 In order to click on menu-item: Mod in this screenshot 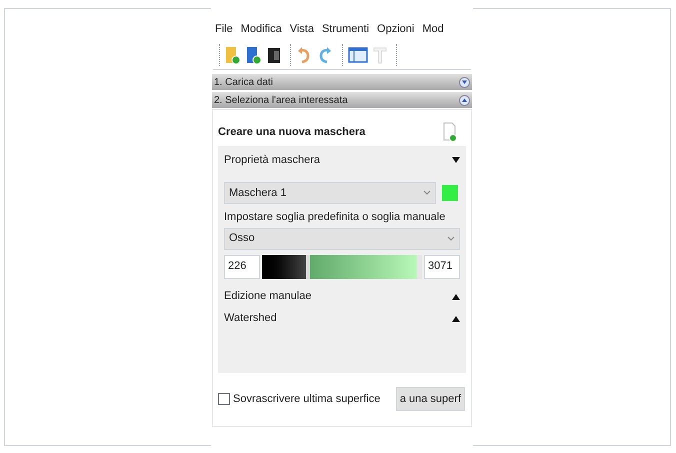, I will do `click(433, 29)`.